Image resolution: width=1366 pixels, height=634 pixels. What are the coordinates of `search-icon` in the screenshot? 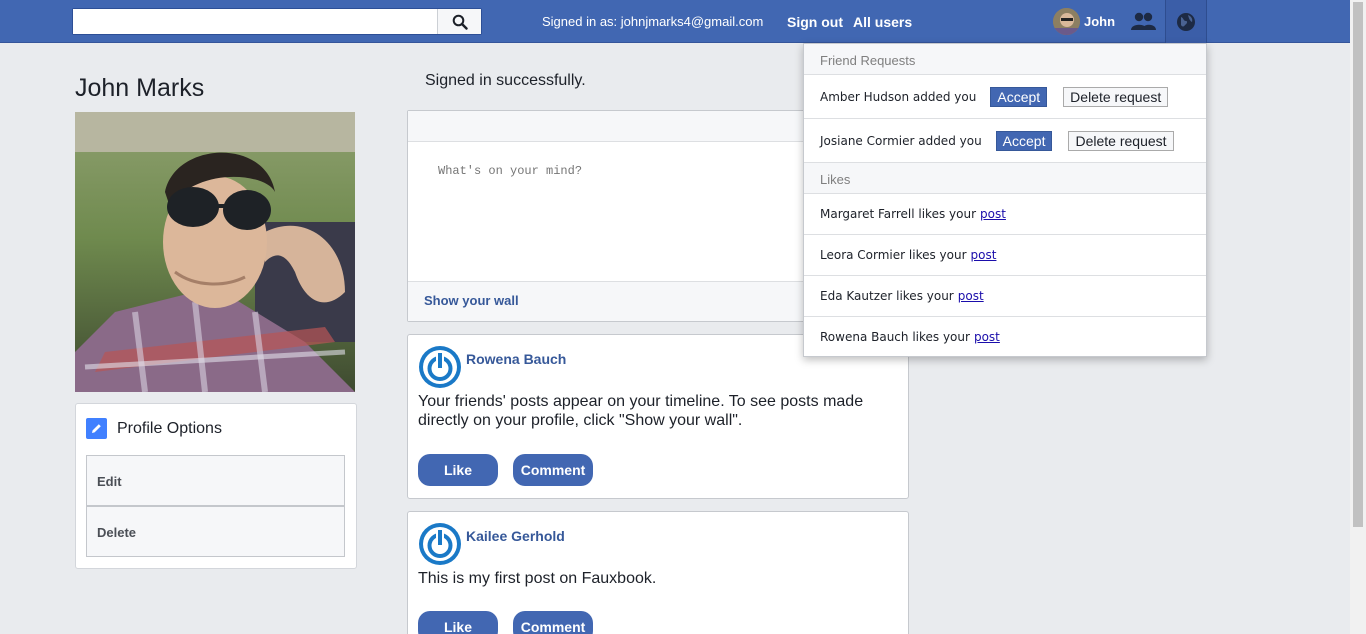 It's located at (460, 22).